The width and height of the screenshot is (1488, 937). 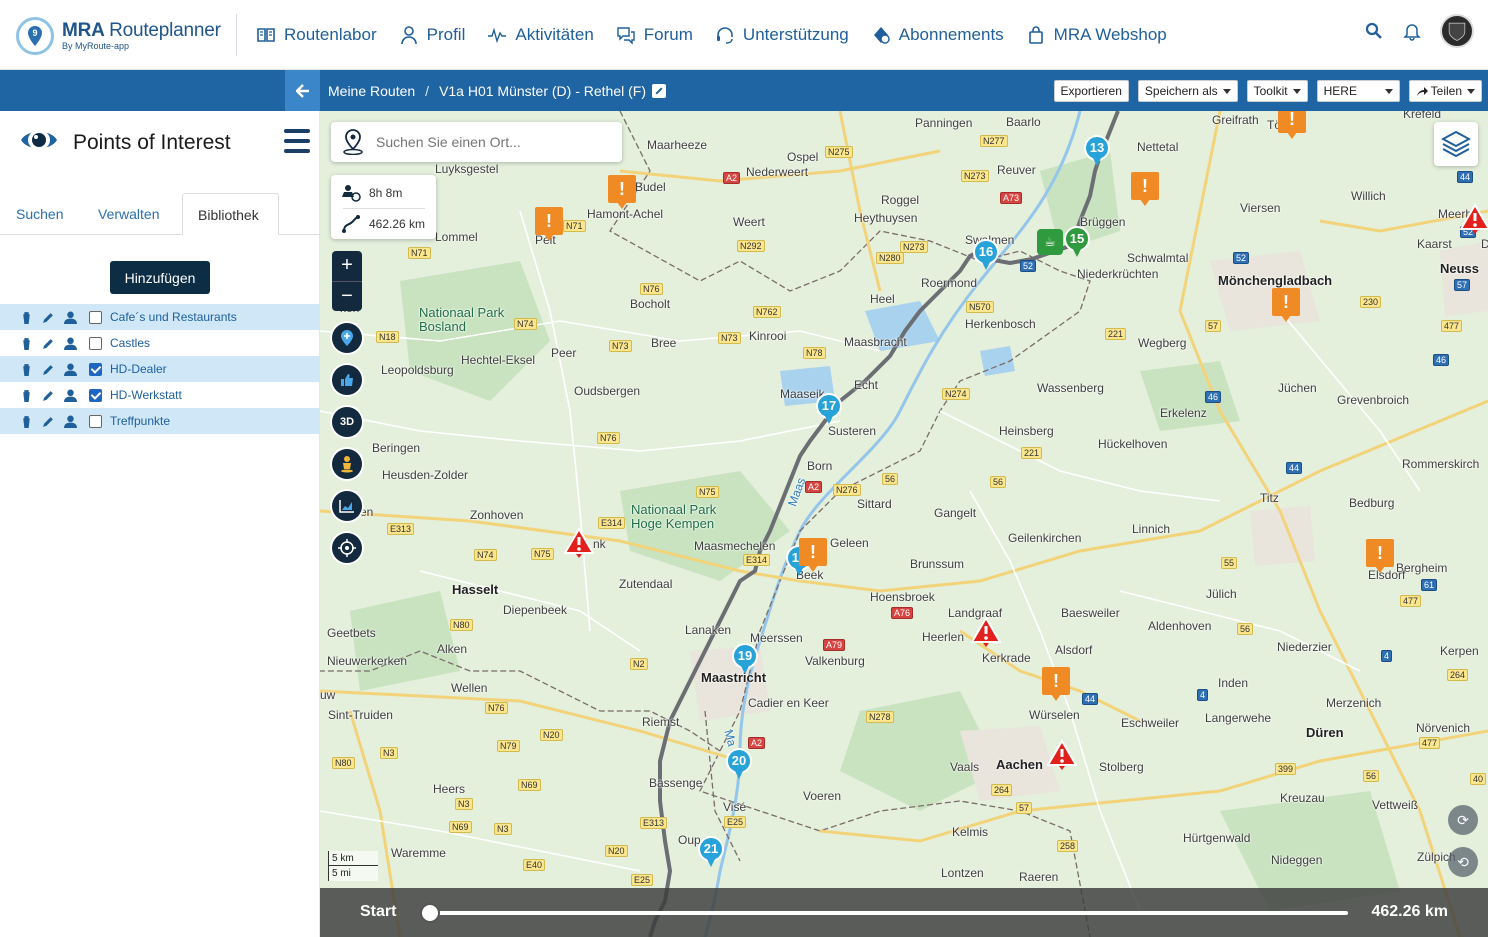 I want to click on add-button: Hinzufügen, so click(x=160, y=277).